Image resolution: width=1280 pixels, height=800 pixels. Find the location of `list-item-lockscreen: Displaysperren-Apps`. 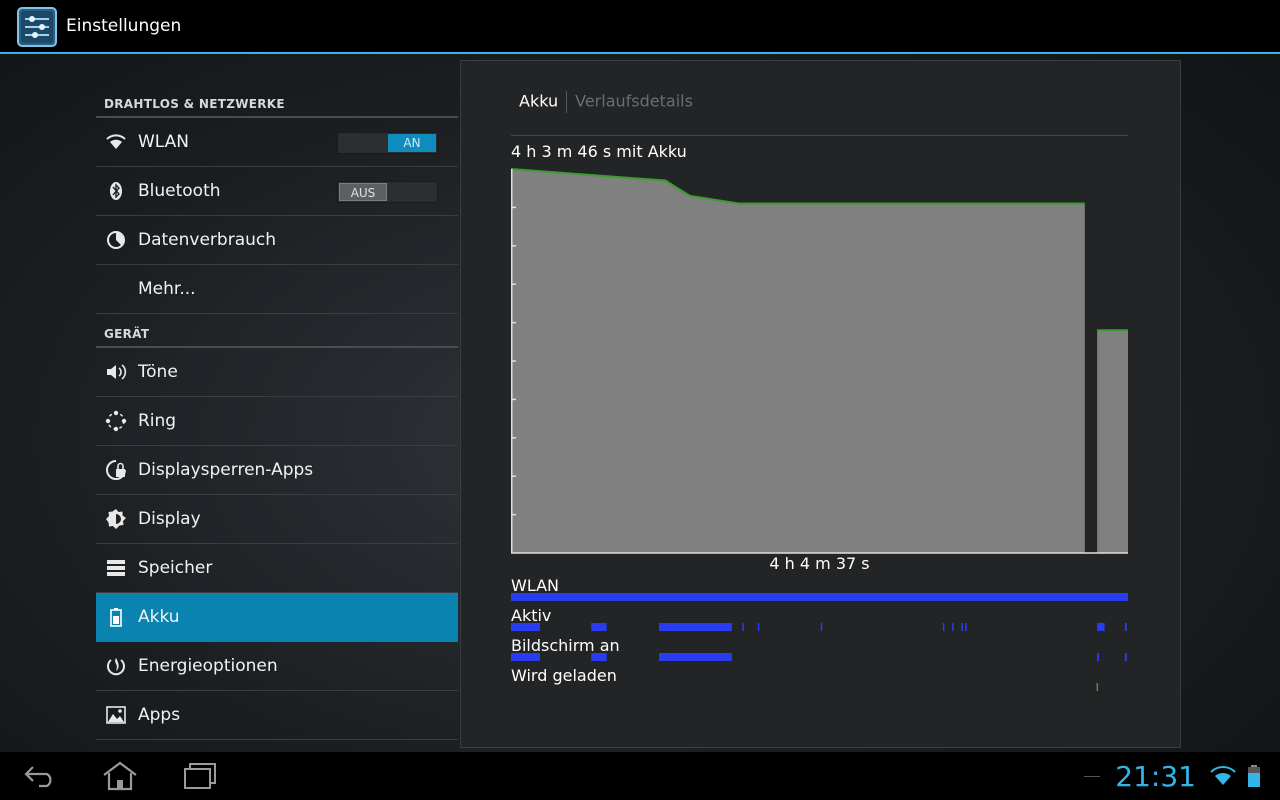

list-item-lockscreen: Displaysperren-Apps is located at coordinates (277, 470).